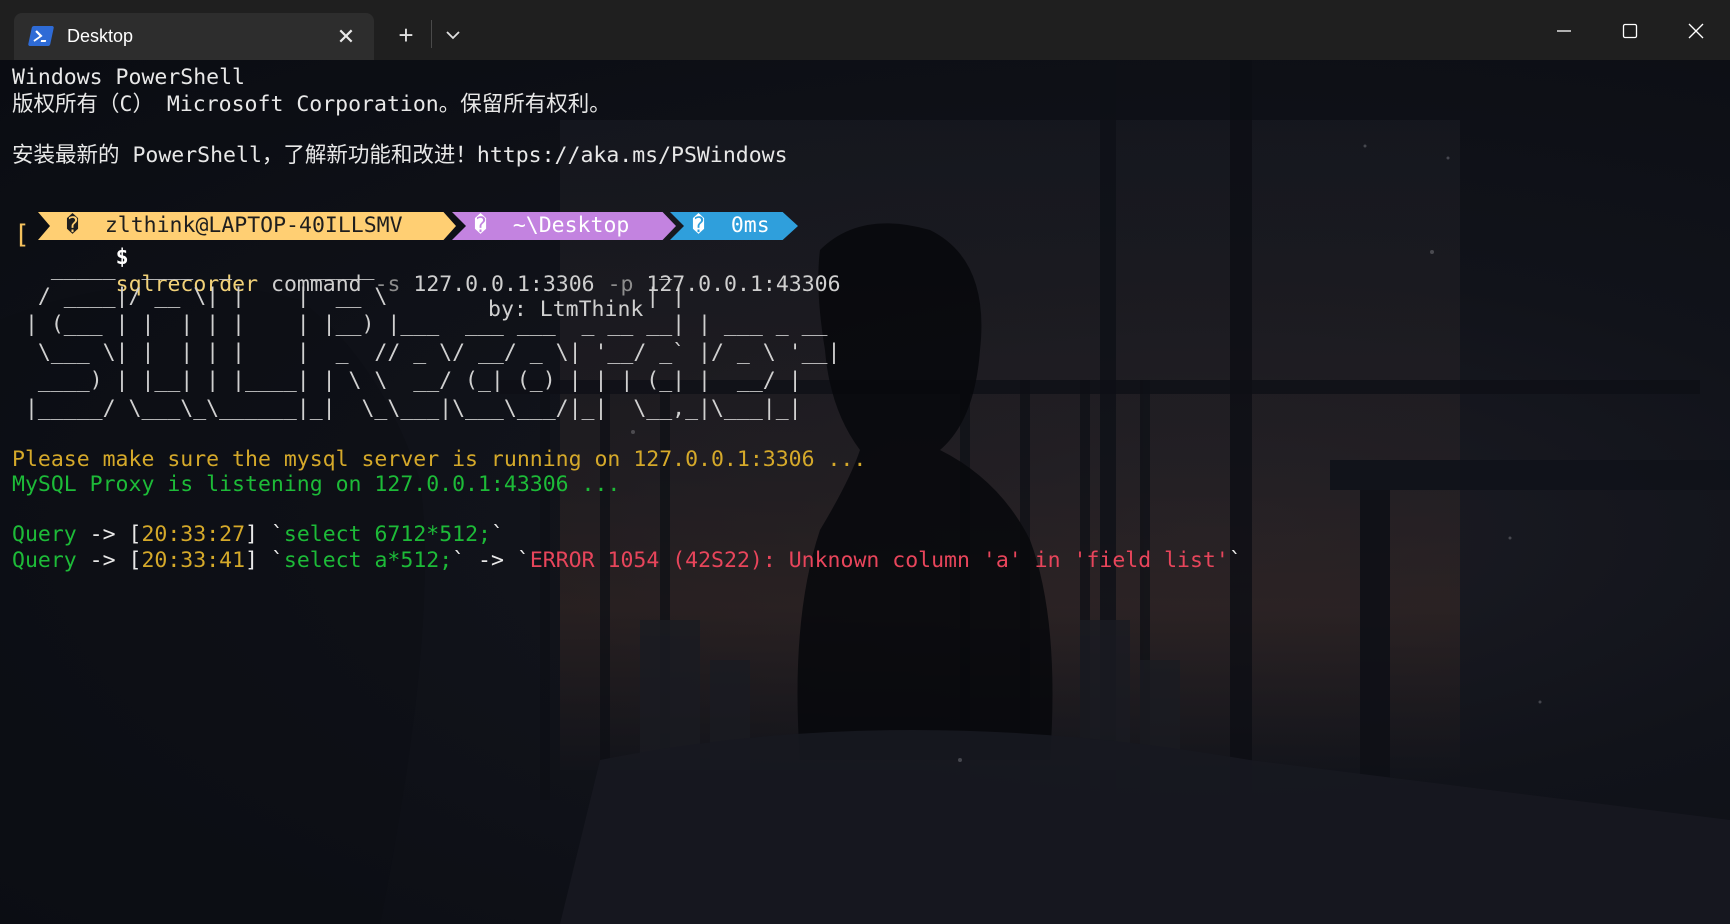 The height and width of the screenshot is (924, 1730). What do you see at coordinates (566, 309) in the screenshot?
I see `banner-byline: by: LtmThink` at bounding box center [566, 309].